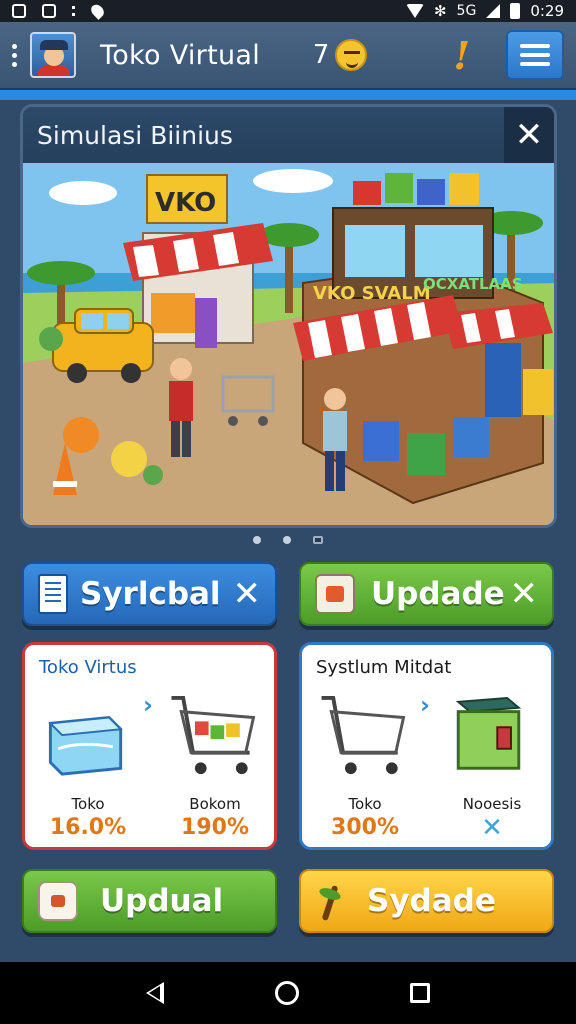 Image resolution: width=576 pixels, height=1024 pixels. Describe the element at coordinates (461, 55) in the screenshot. I see `alert-icon: !` at that location.